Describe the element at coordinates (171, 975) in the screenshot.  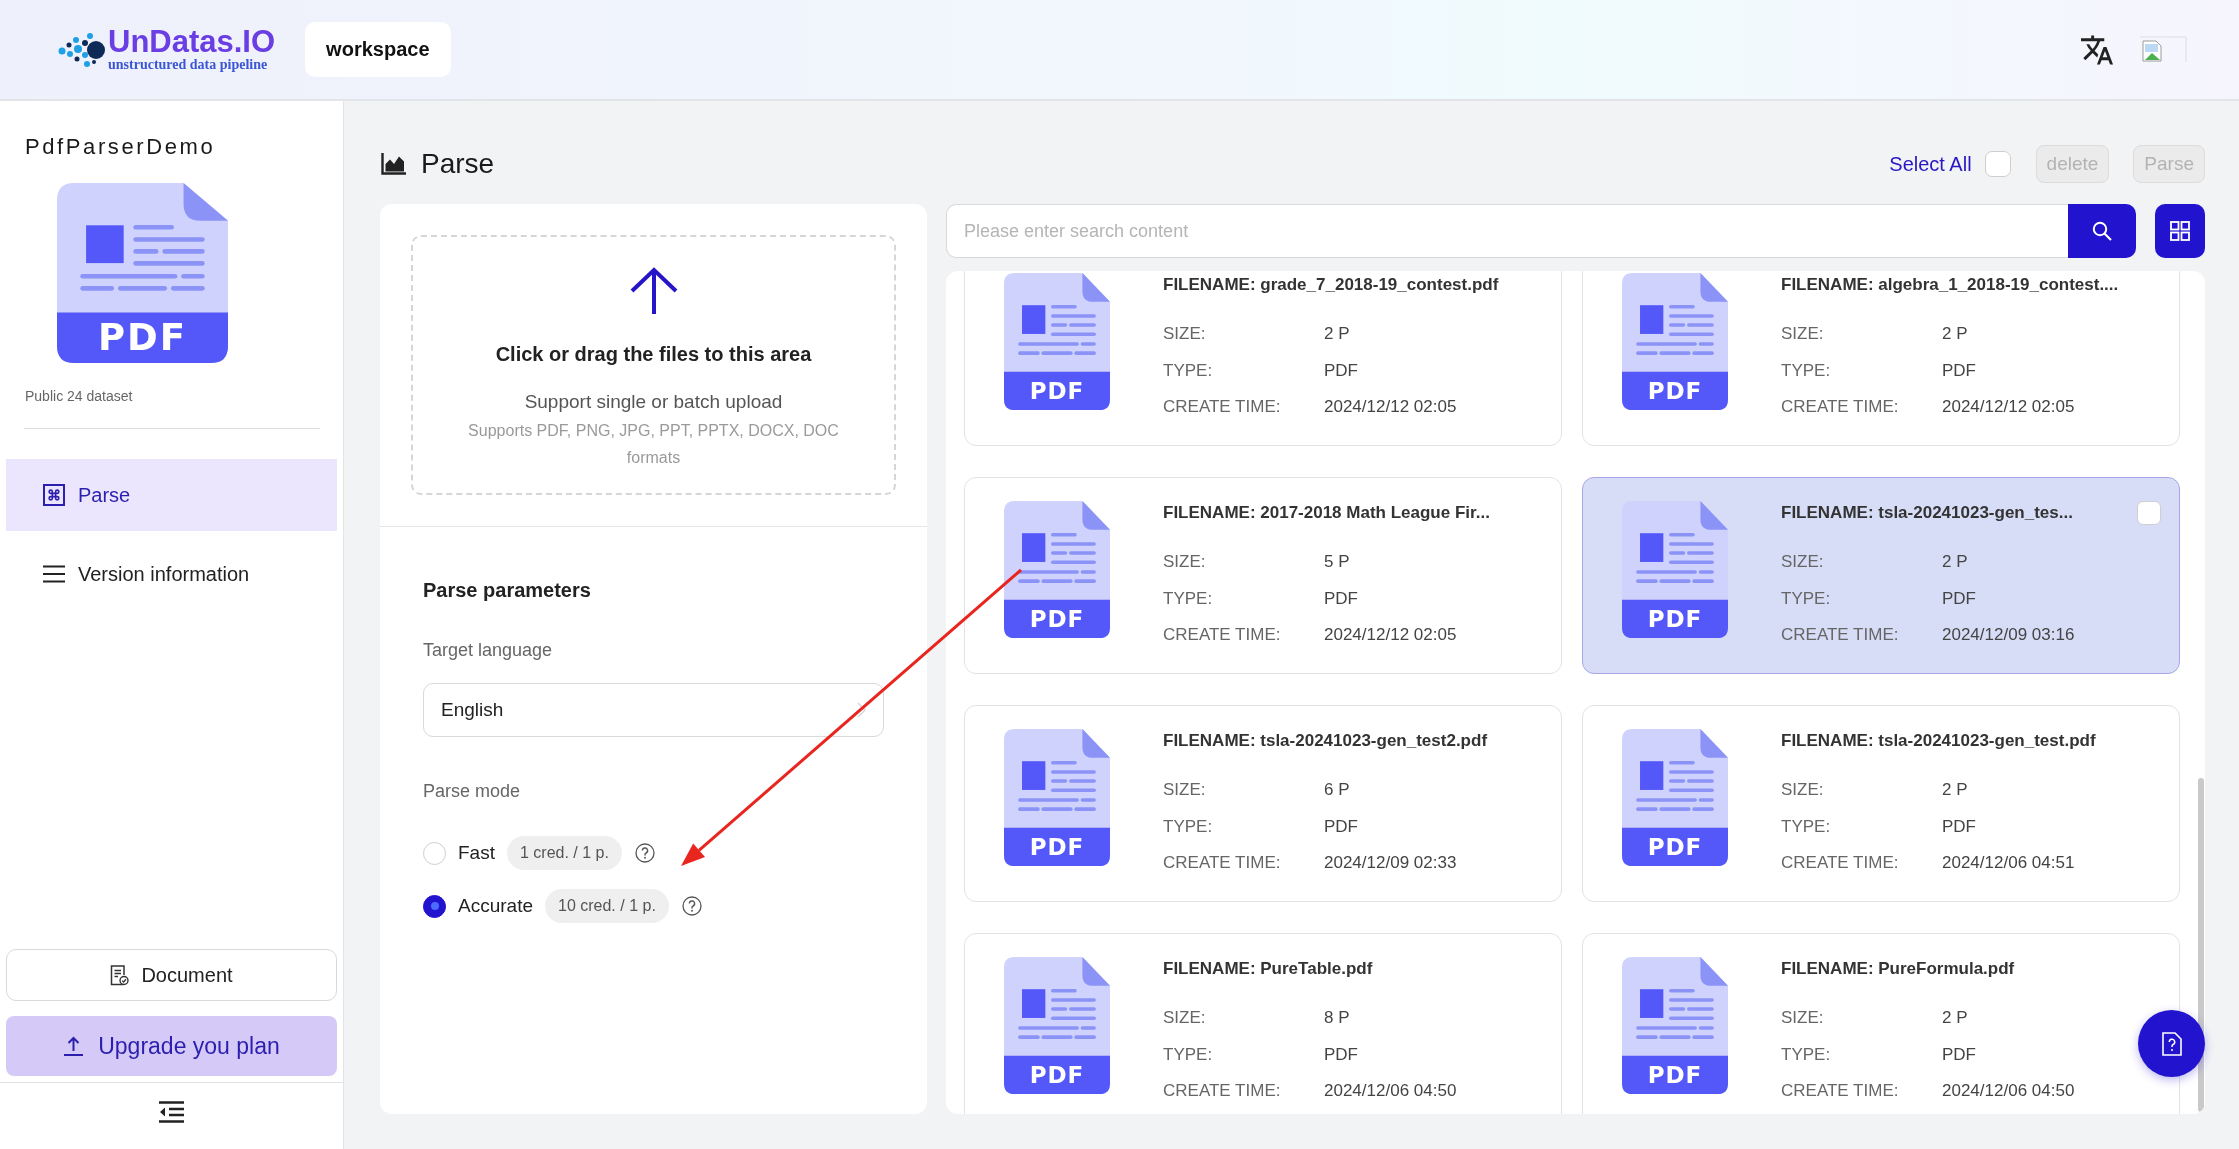
I see `document-button: Document` at that location.